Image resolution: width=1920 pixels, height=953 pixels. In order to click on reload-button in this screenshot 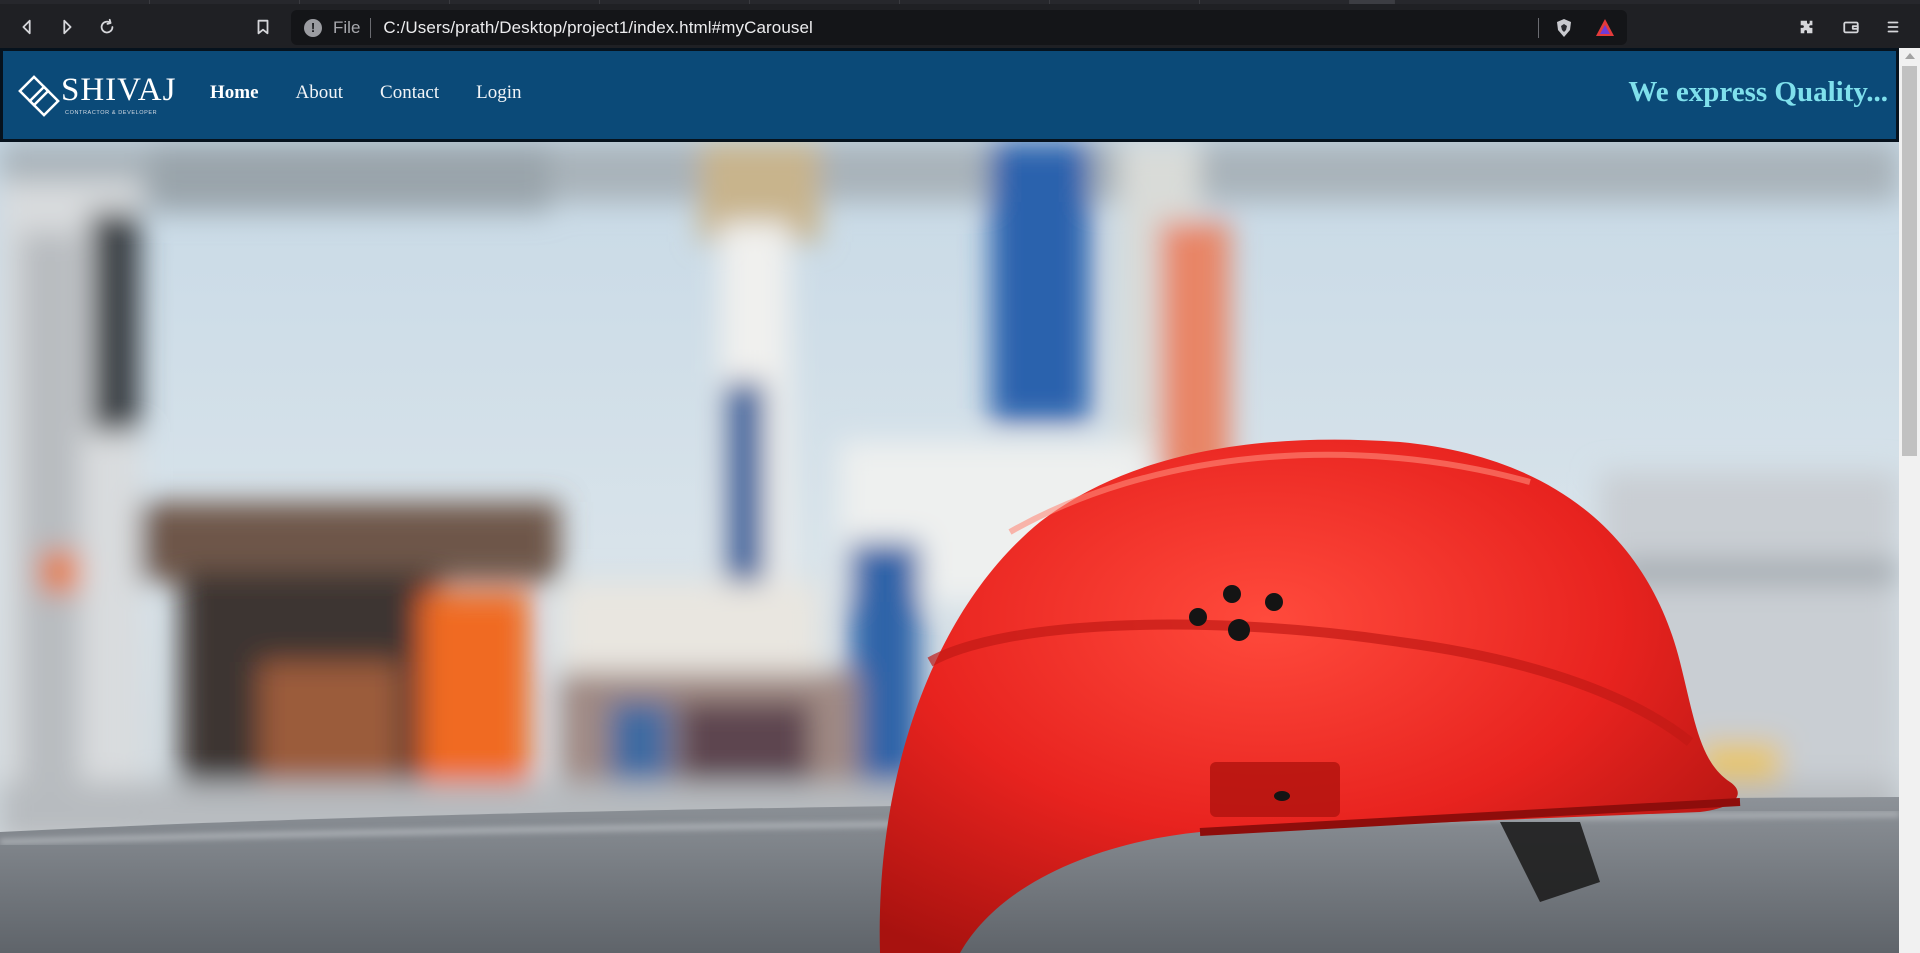, I will do `click(107, 27)`.